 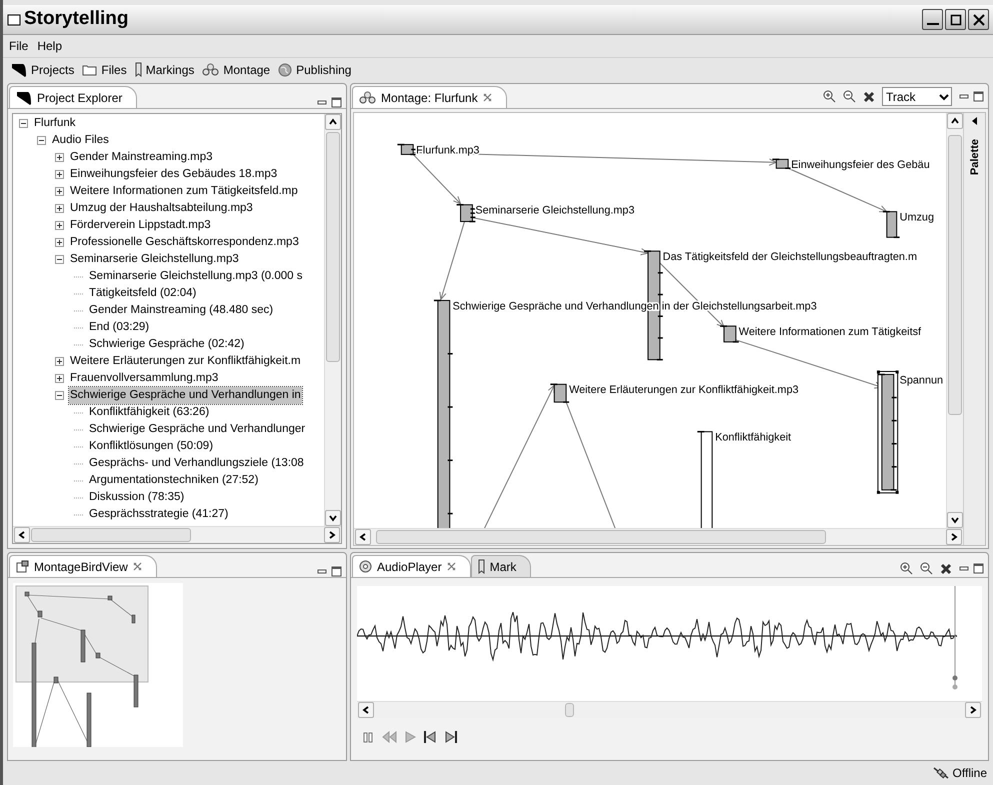 What do you see at coordinates (184, 243) in the screenshot?
I see `tree-item: Professionelle Geschäftskorrespondenz.mp3` at bounding box center [184, 243].